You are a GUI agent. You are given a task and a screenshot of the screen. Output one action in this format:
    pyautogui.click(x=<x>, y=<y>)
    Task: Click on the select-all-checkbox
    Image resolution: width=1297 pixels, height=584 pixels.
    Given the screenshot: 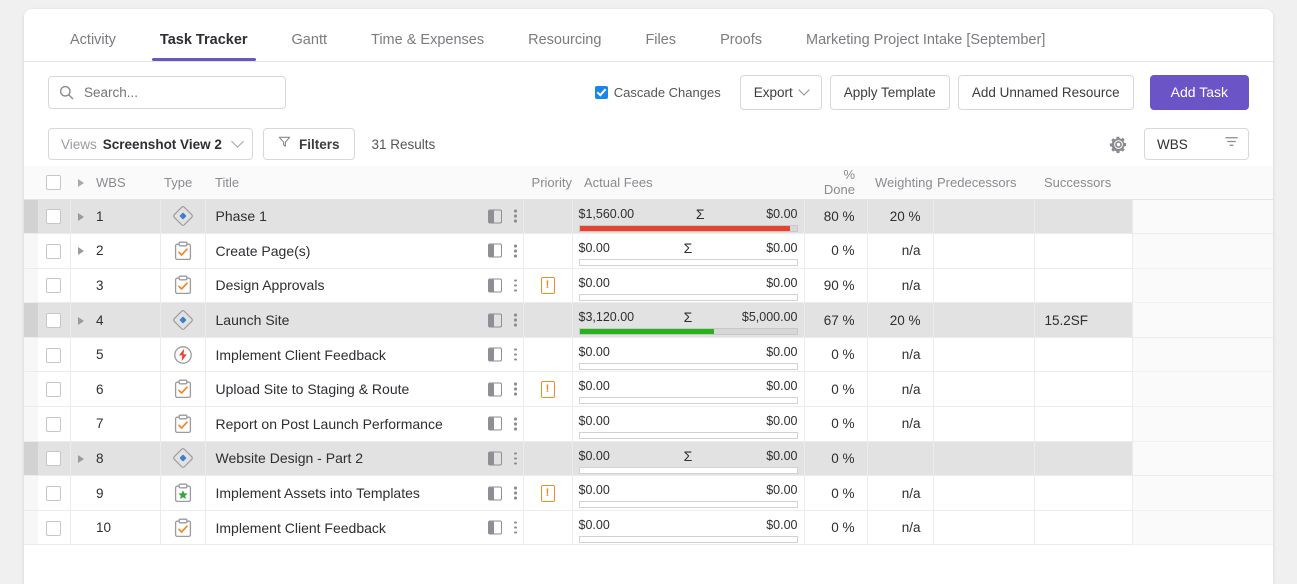 What is the action you would take?
    pyautogui.click(x=53, y=183)
    